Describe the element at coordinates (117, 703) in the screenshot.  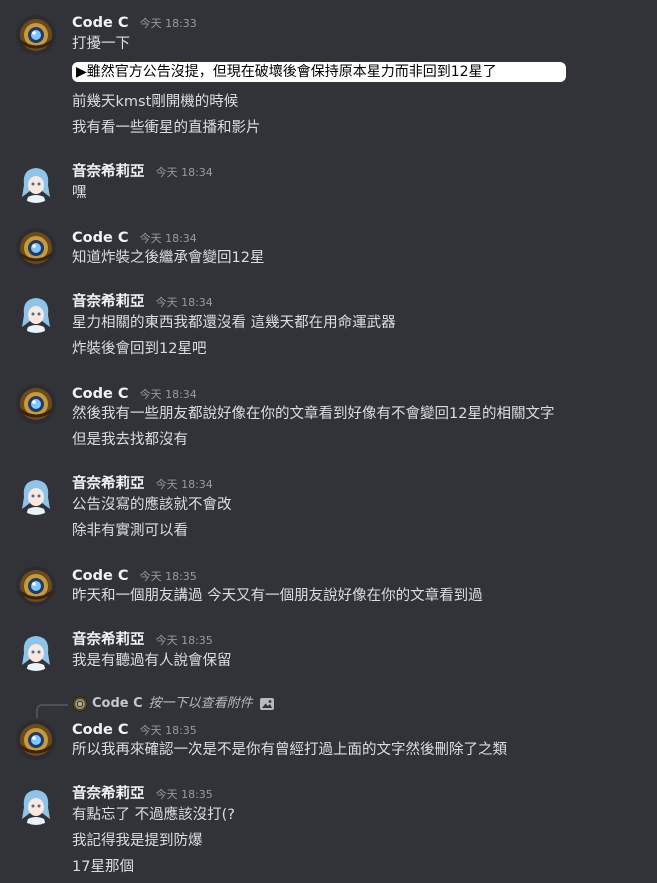
I see `reply-username: Code C` at that location.